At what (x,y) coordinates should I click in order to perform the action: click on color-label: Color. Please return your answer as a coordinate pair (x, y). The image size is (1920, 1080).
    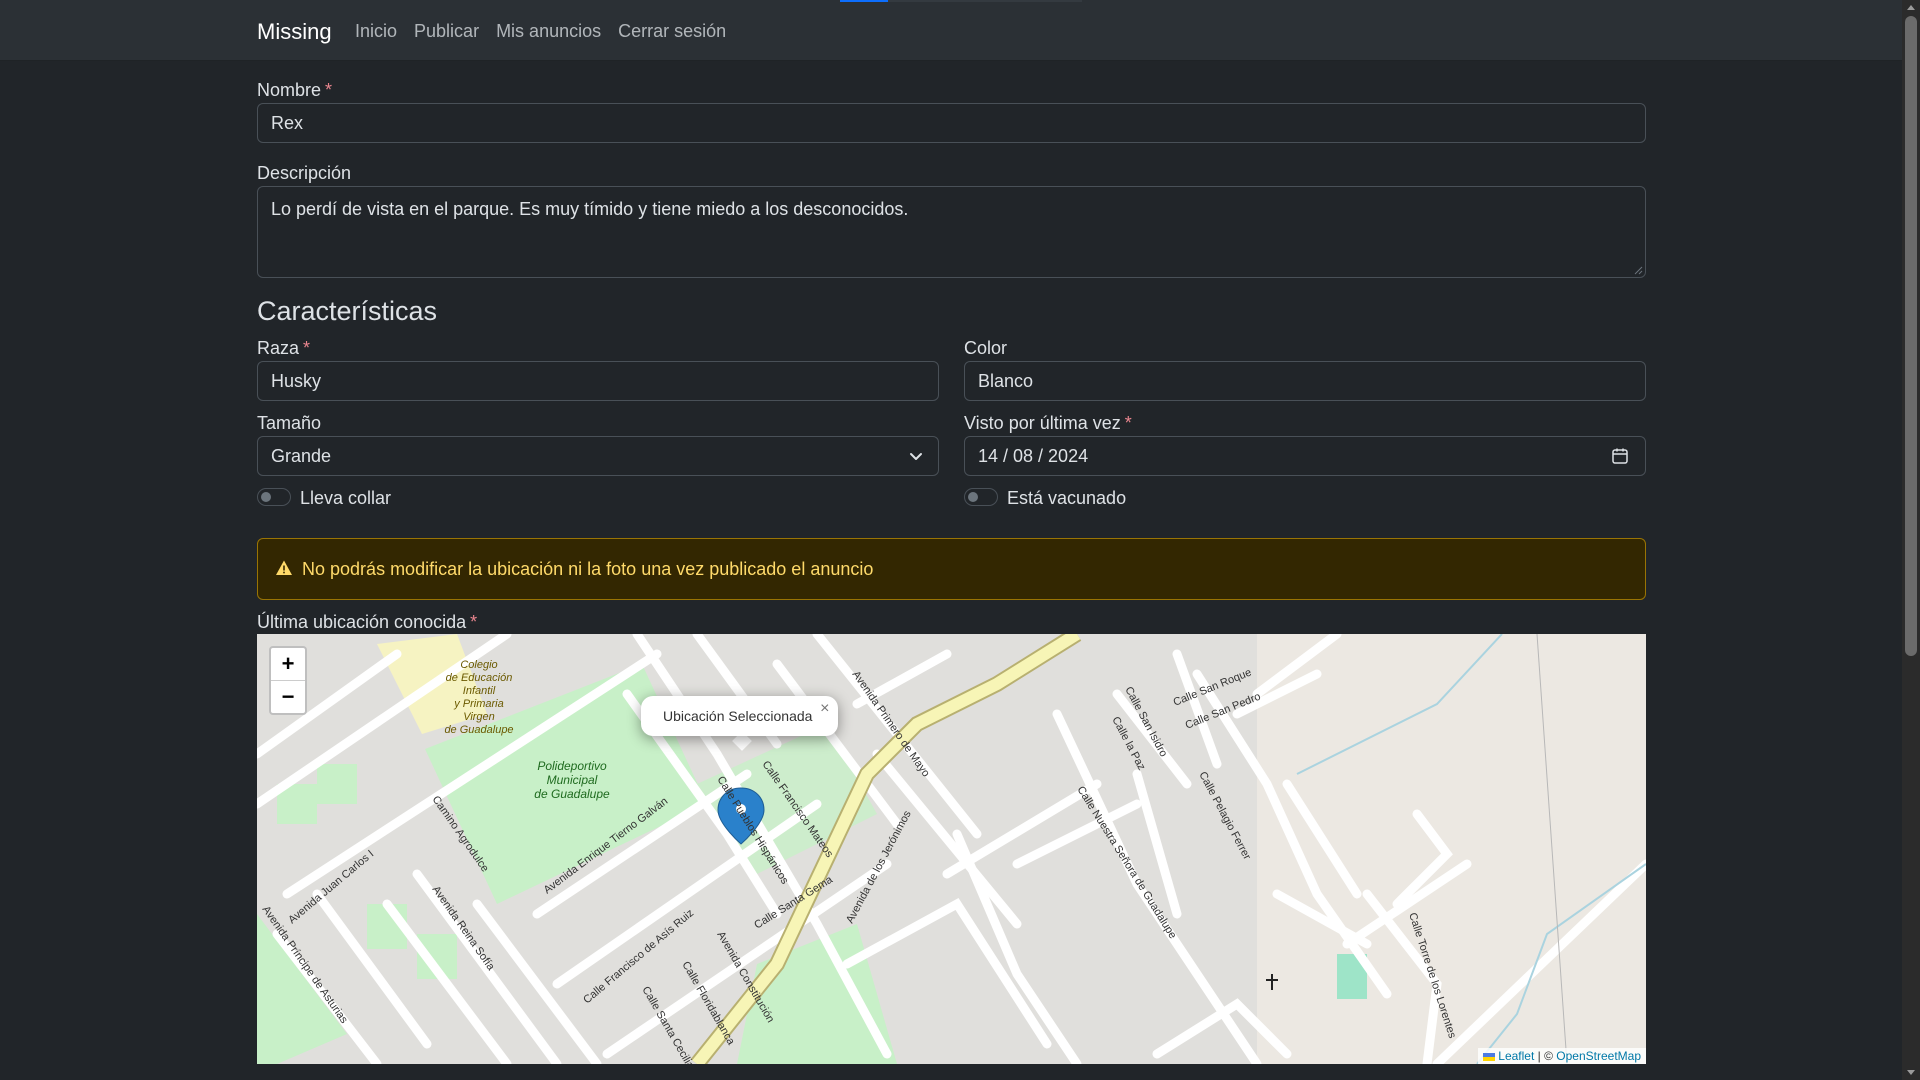
    Looking at the image, I should click on (986, 348).